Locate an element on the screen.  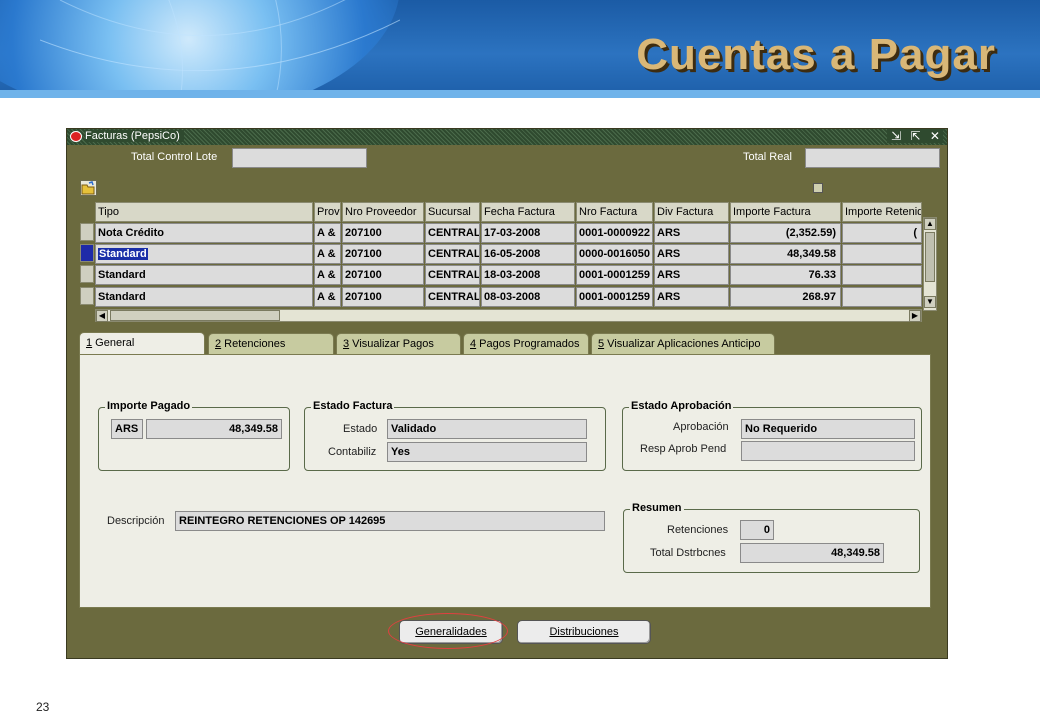
tab-pagos-programados: 4 Pagos Programados is located at coordinates (526, 343).